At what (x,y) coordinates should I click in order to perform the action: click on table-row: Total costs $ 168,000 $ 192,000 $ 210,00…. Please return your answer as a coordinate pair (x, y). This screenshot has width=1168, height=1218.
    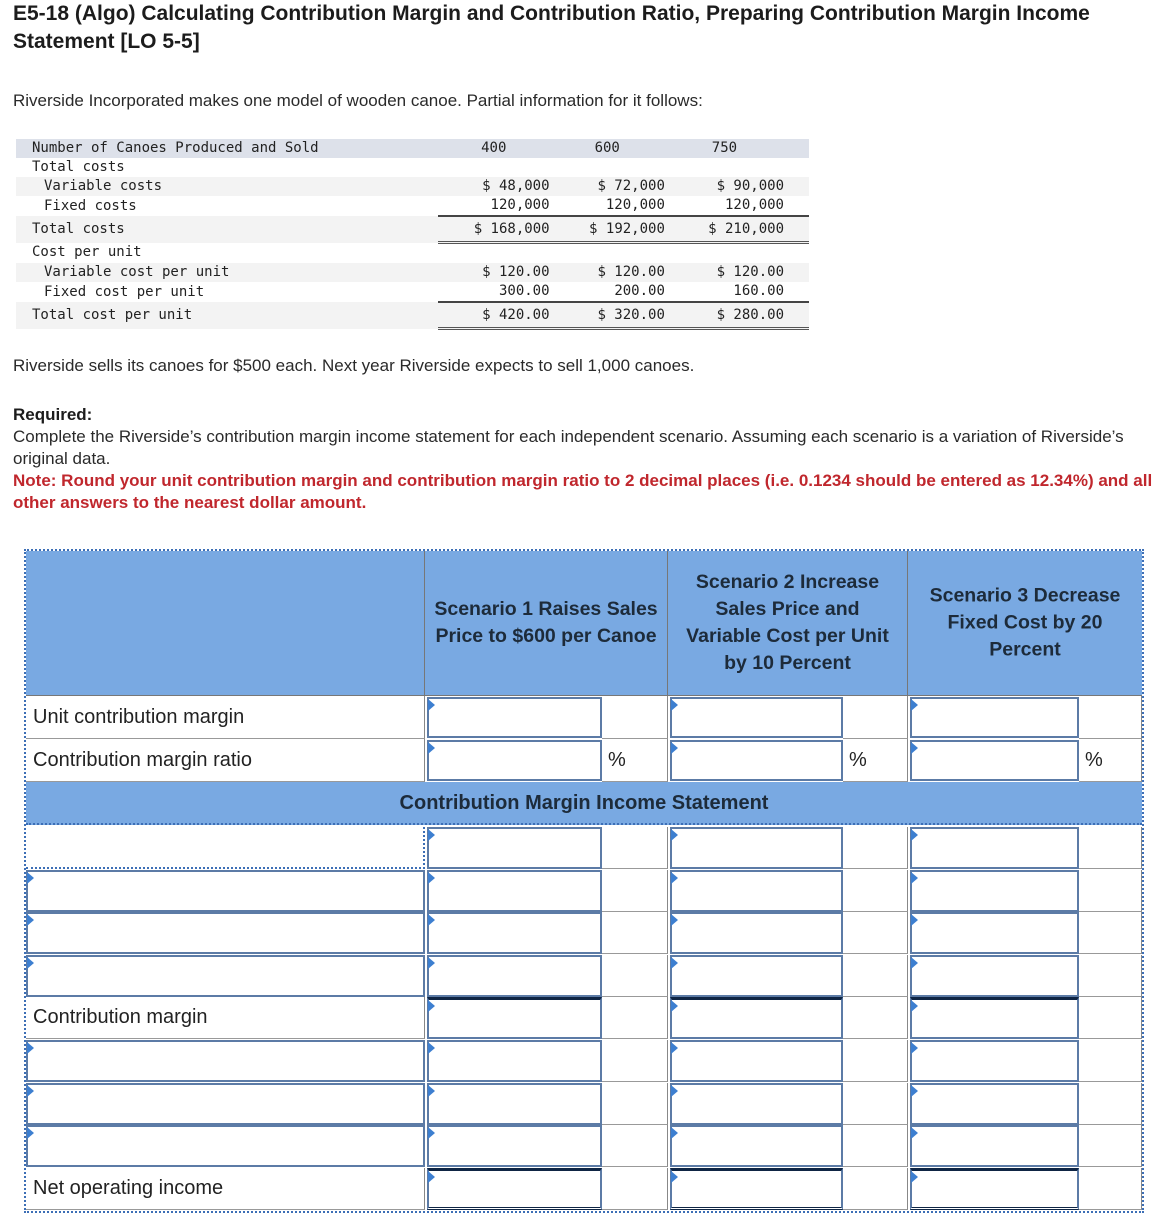
    Looking at the image, I should click on (412, 229).